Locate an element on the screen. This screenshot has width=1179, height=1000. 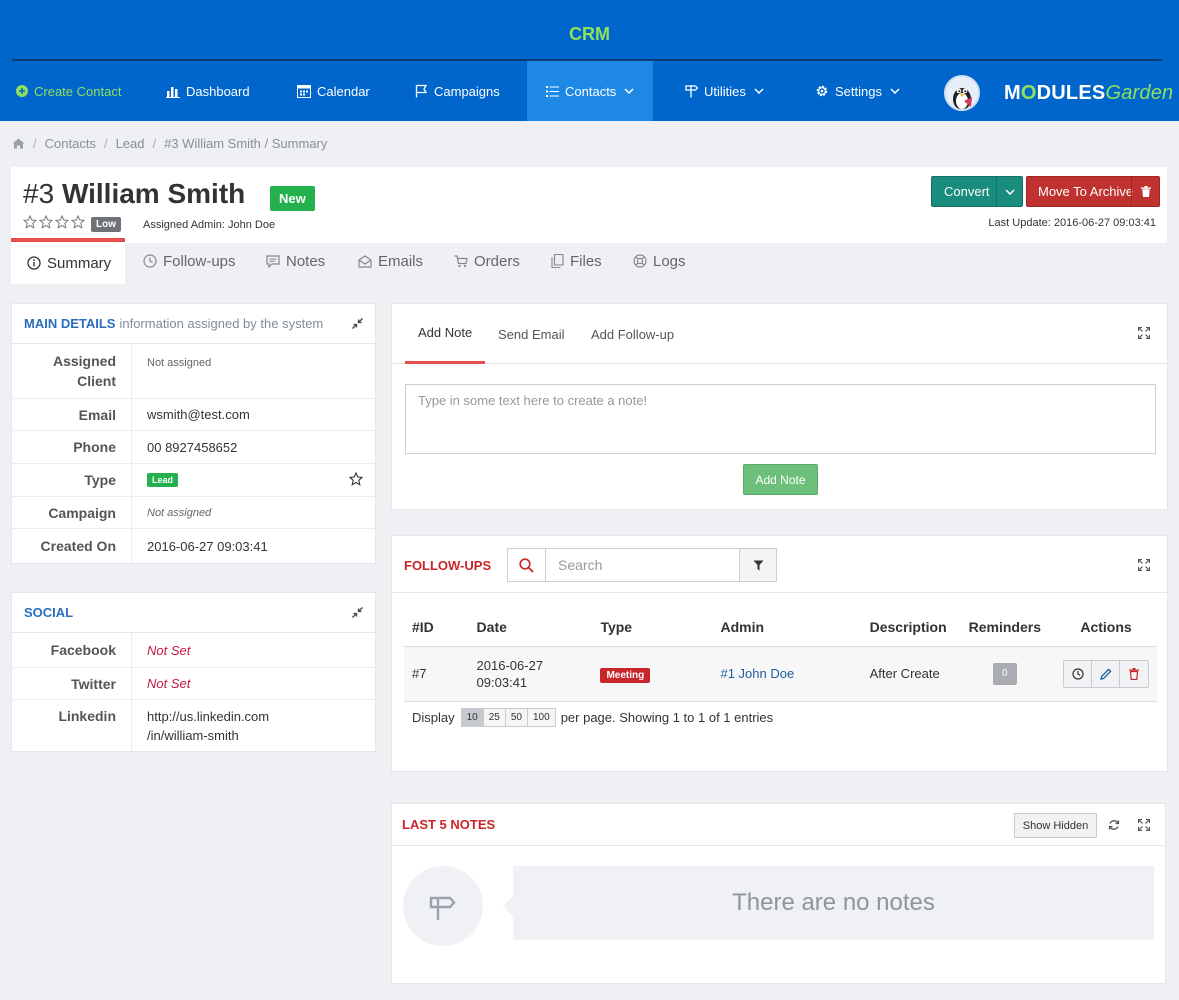
social-title: SOCIAL is located at coordinates (49, 612).